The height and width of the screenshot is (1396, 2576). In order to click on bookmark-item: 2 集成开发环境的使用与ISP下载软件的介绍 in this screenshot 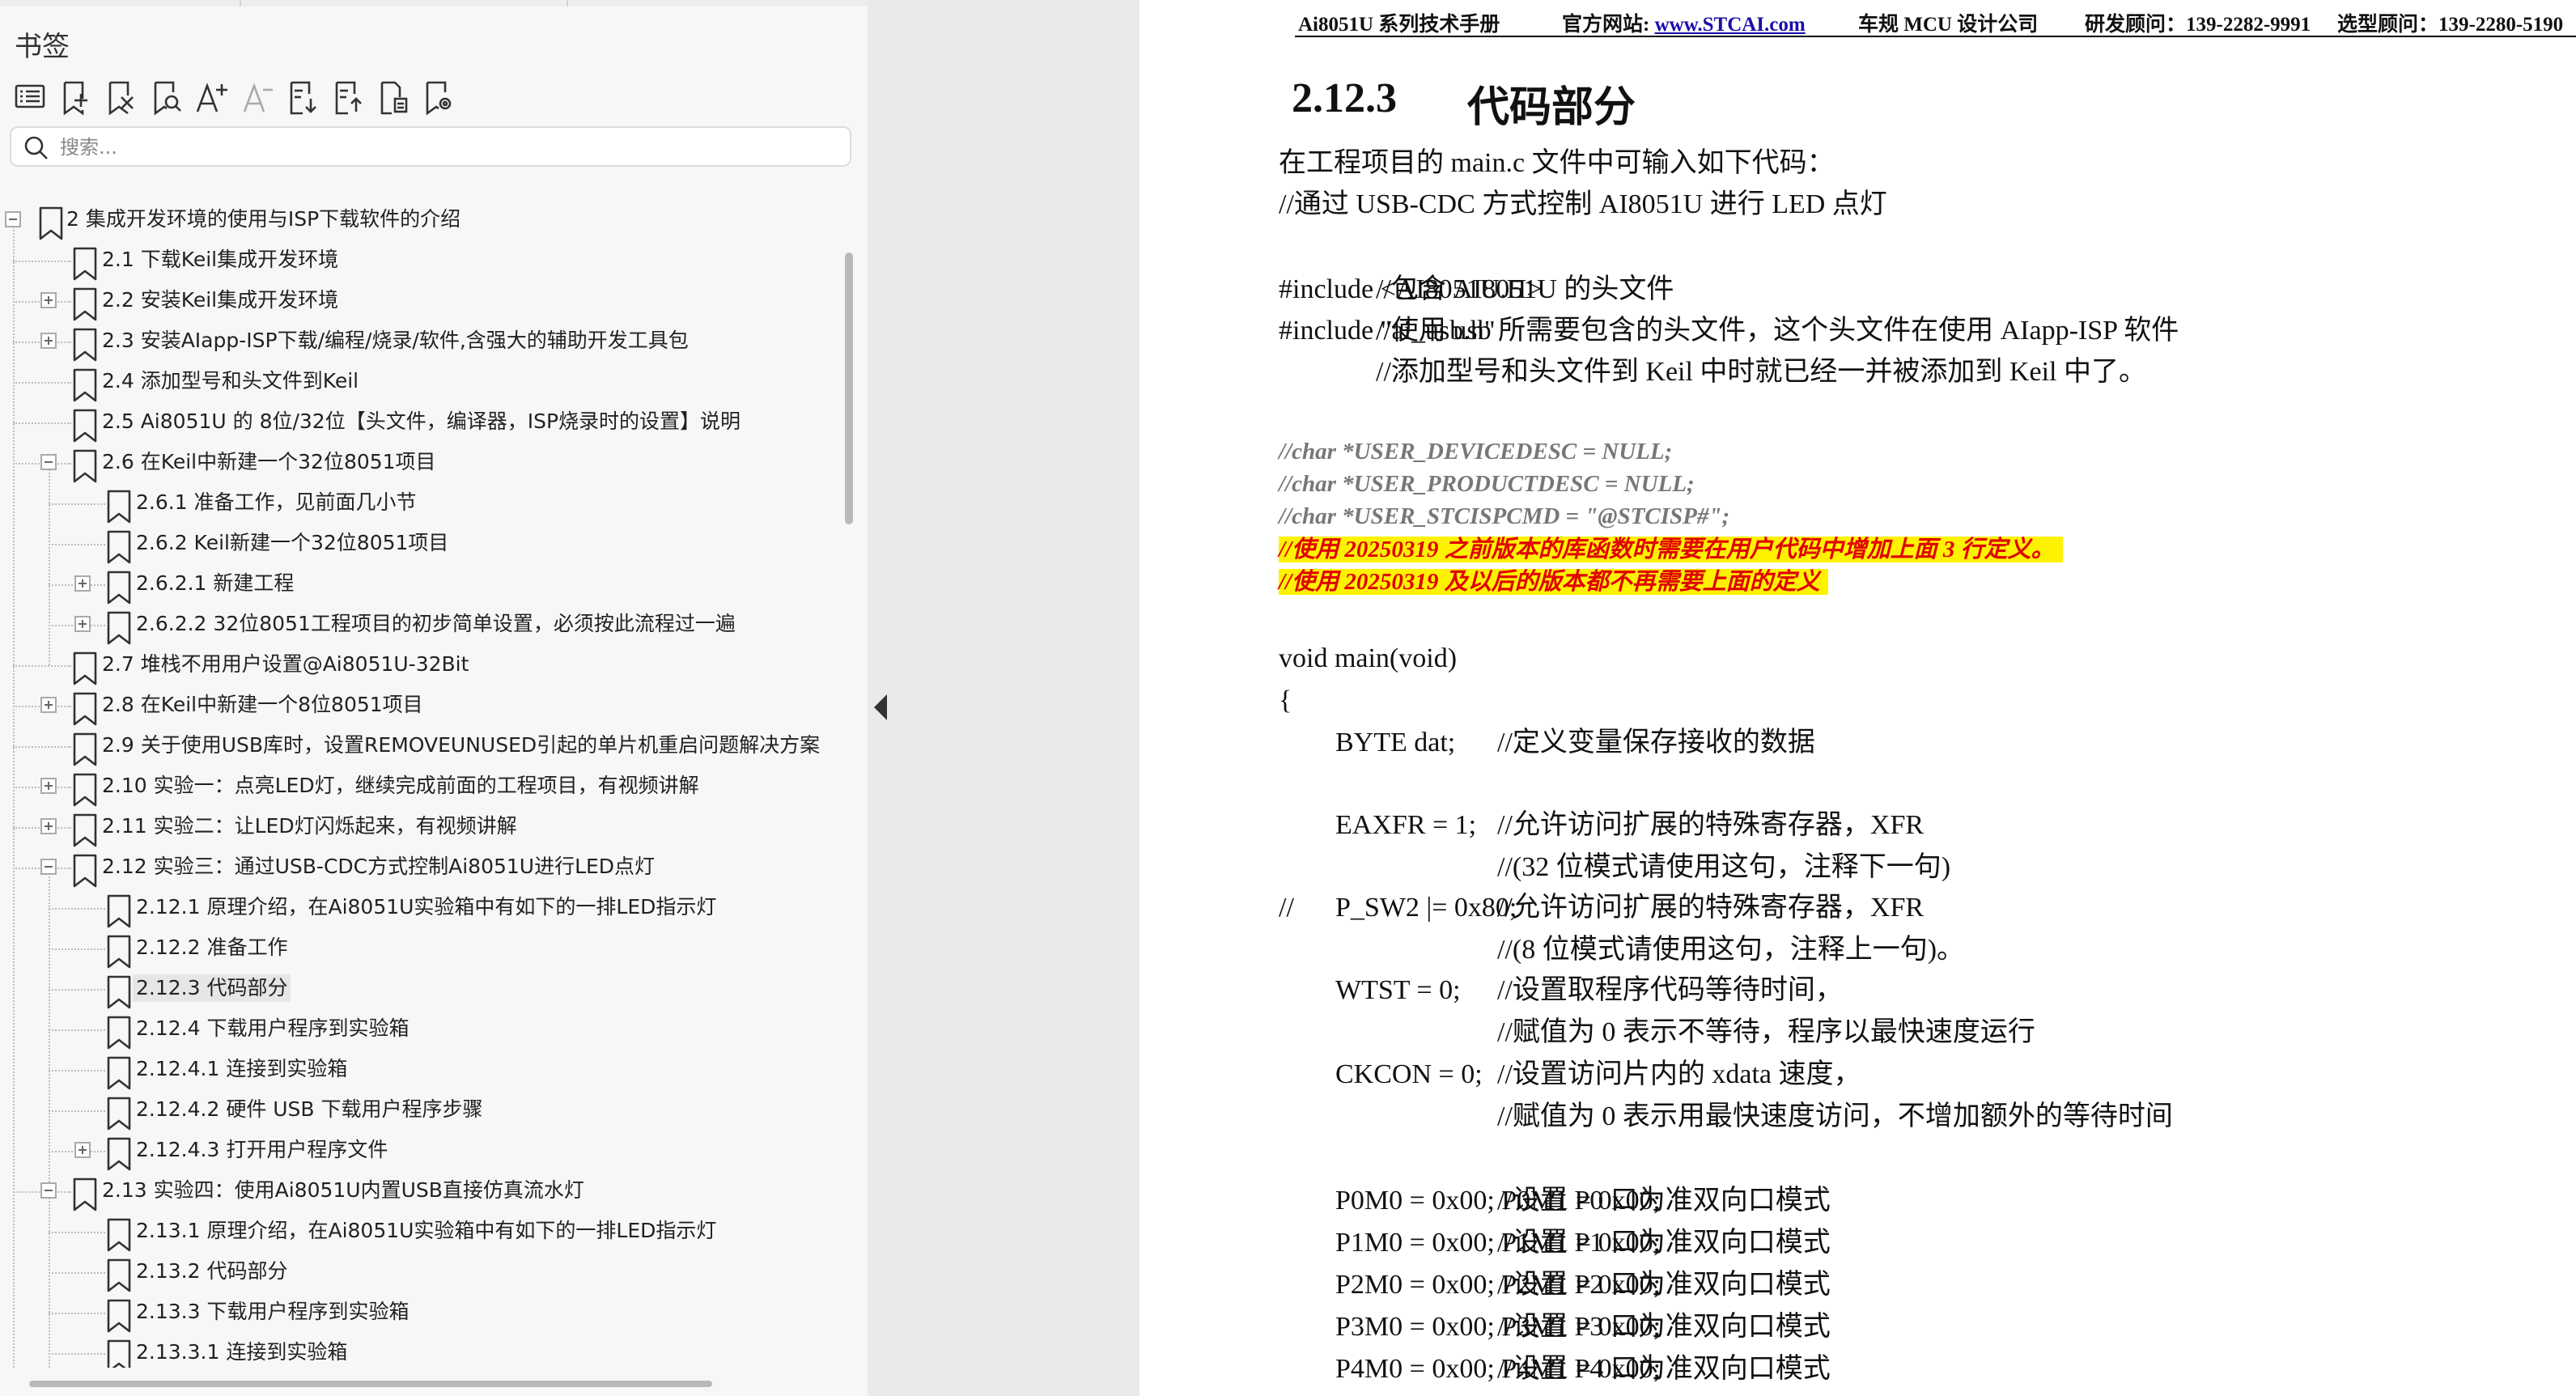, I will do `click(412, 221)`.